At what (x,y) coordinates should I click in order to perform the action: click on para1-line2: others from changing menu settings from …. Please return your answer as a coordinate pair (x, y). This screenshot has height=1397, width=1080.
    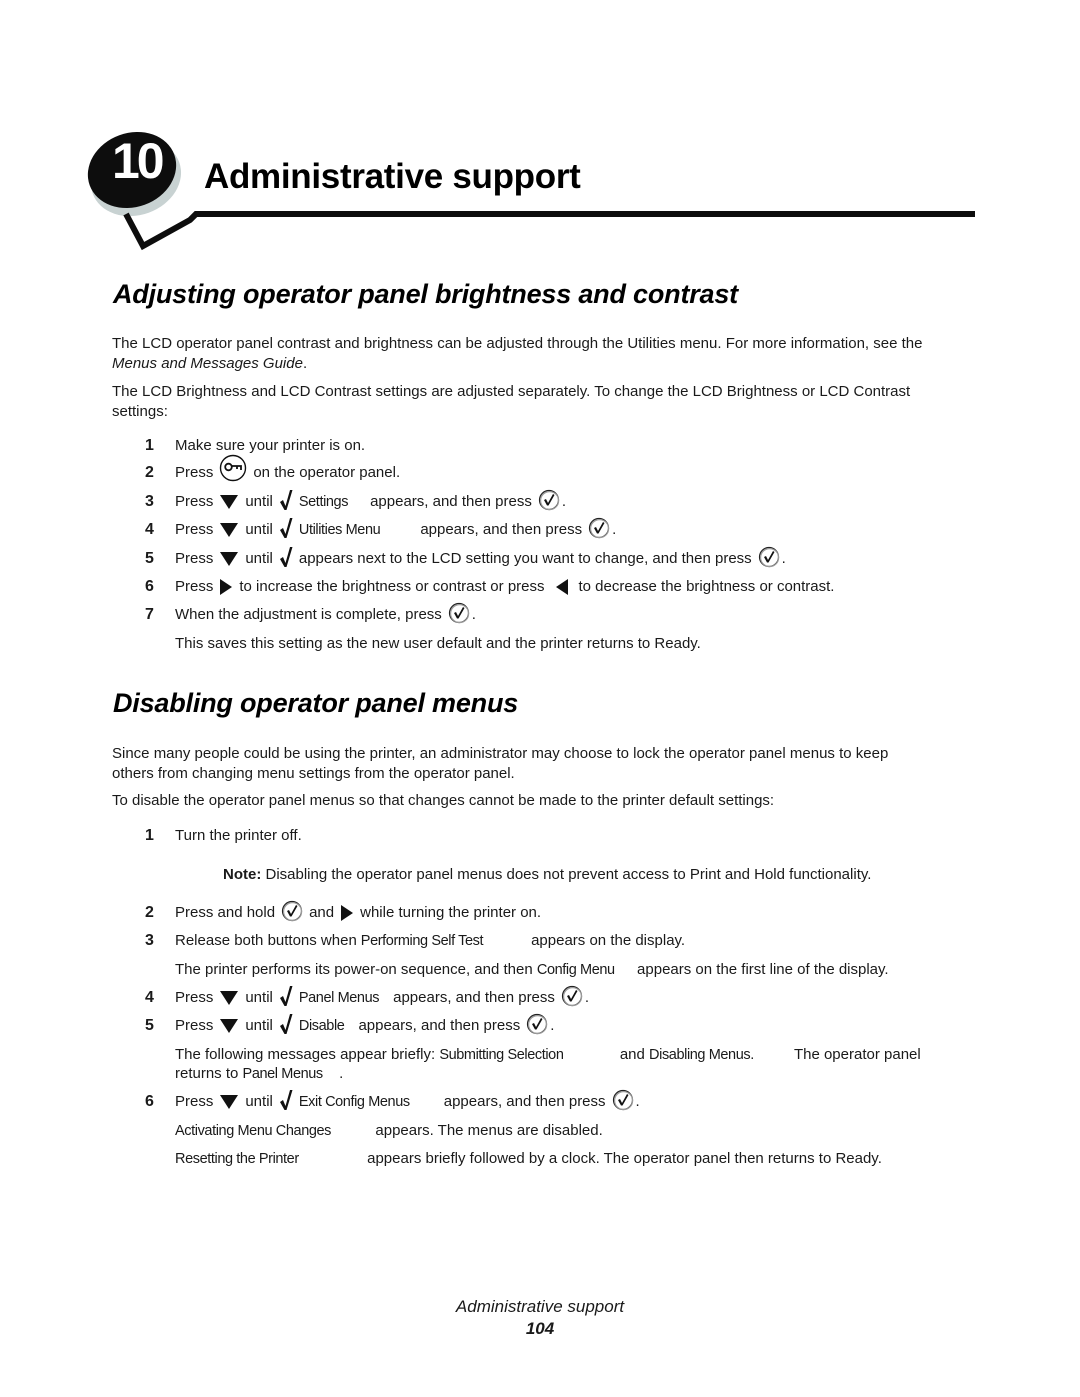
    Looking at the image, I should click on (313, 773).